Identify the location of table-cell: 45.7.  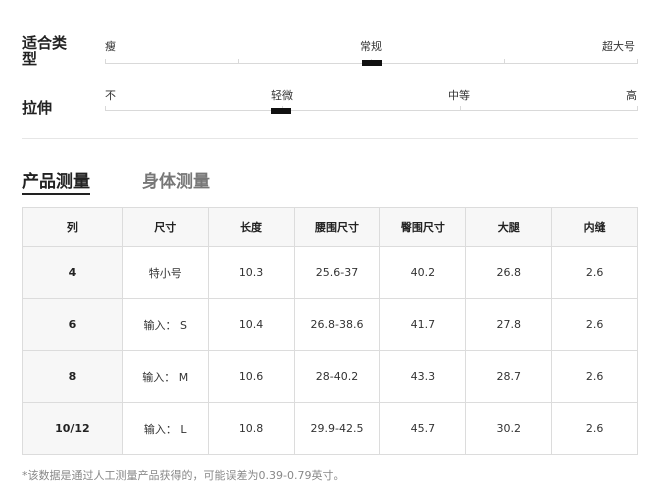
(423, 428).